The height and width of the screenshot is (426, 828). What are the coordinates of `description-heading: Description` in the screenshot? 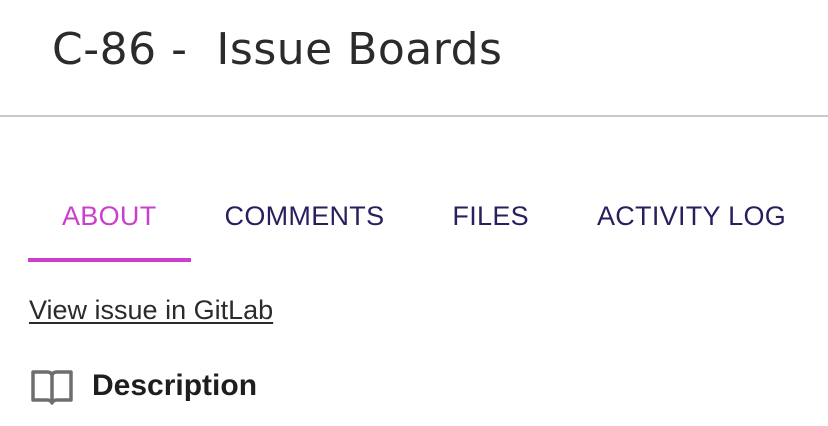 It's located at (175, 385).